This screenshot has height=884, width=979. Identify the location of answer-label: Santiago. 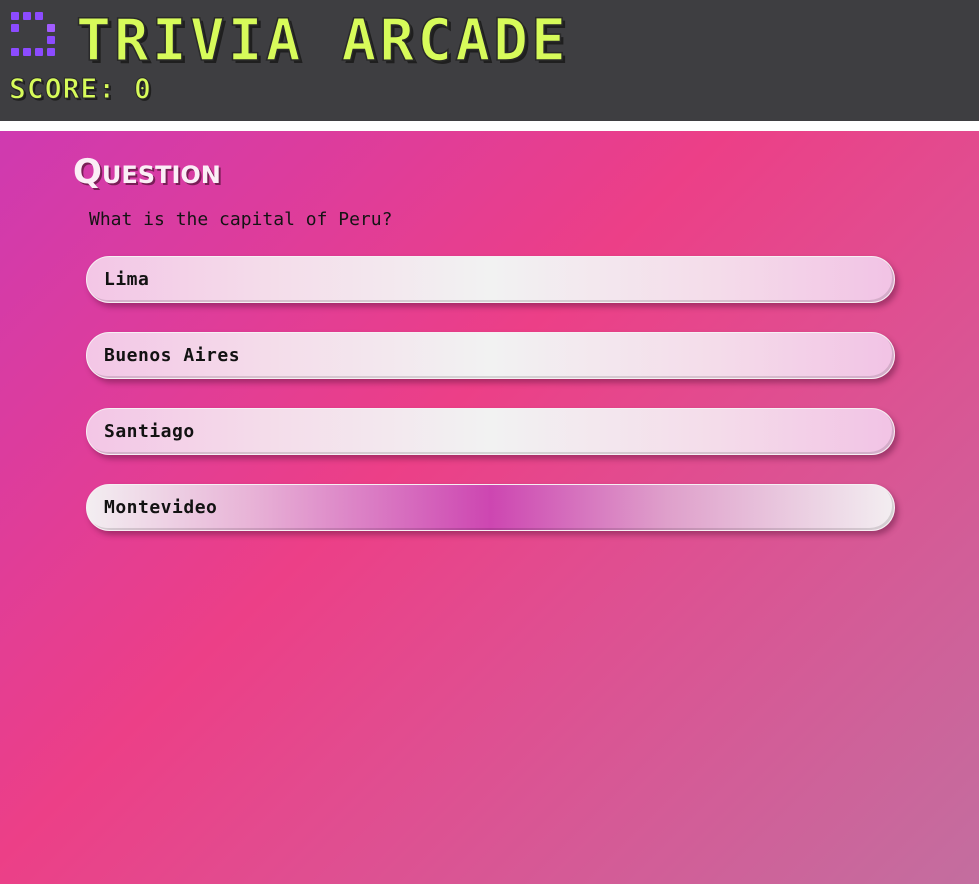
(149, 431).